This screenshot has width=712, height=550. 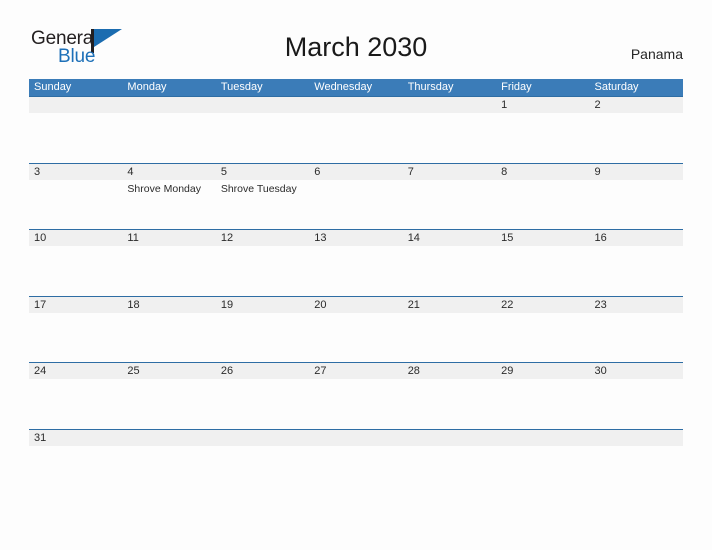 I want to click on day-number: 27, so click(x=355, y=371).